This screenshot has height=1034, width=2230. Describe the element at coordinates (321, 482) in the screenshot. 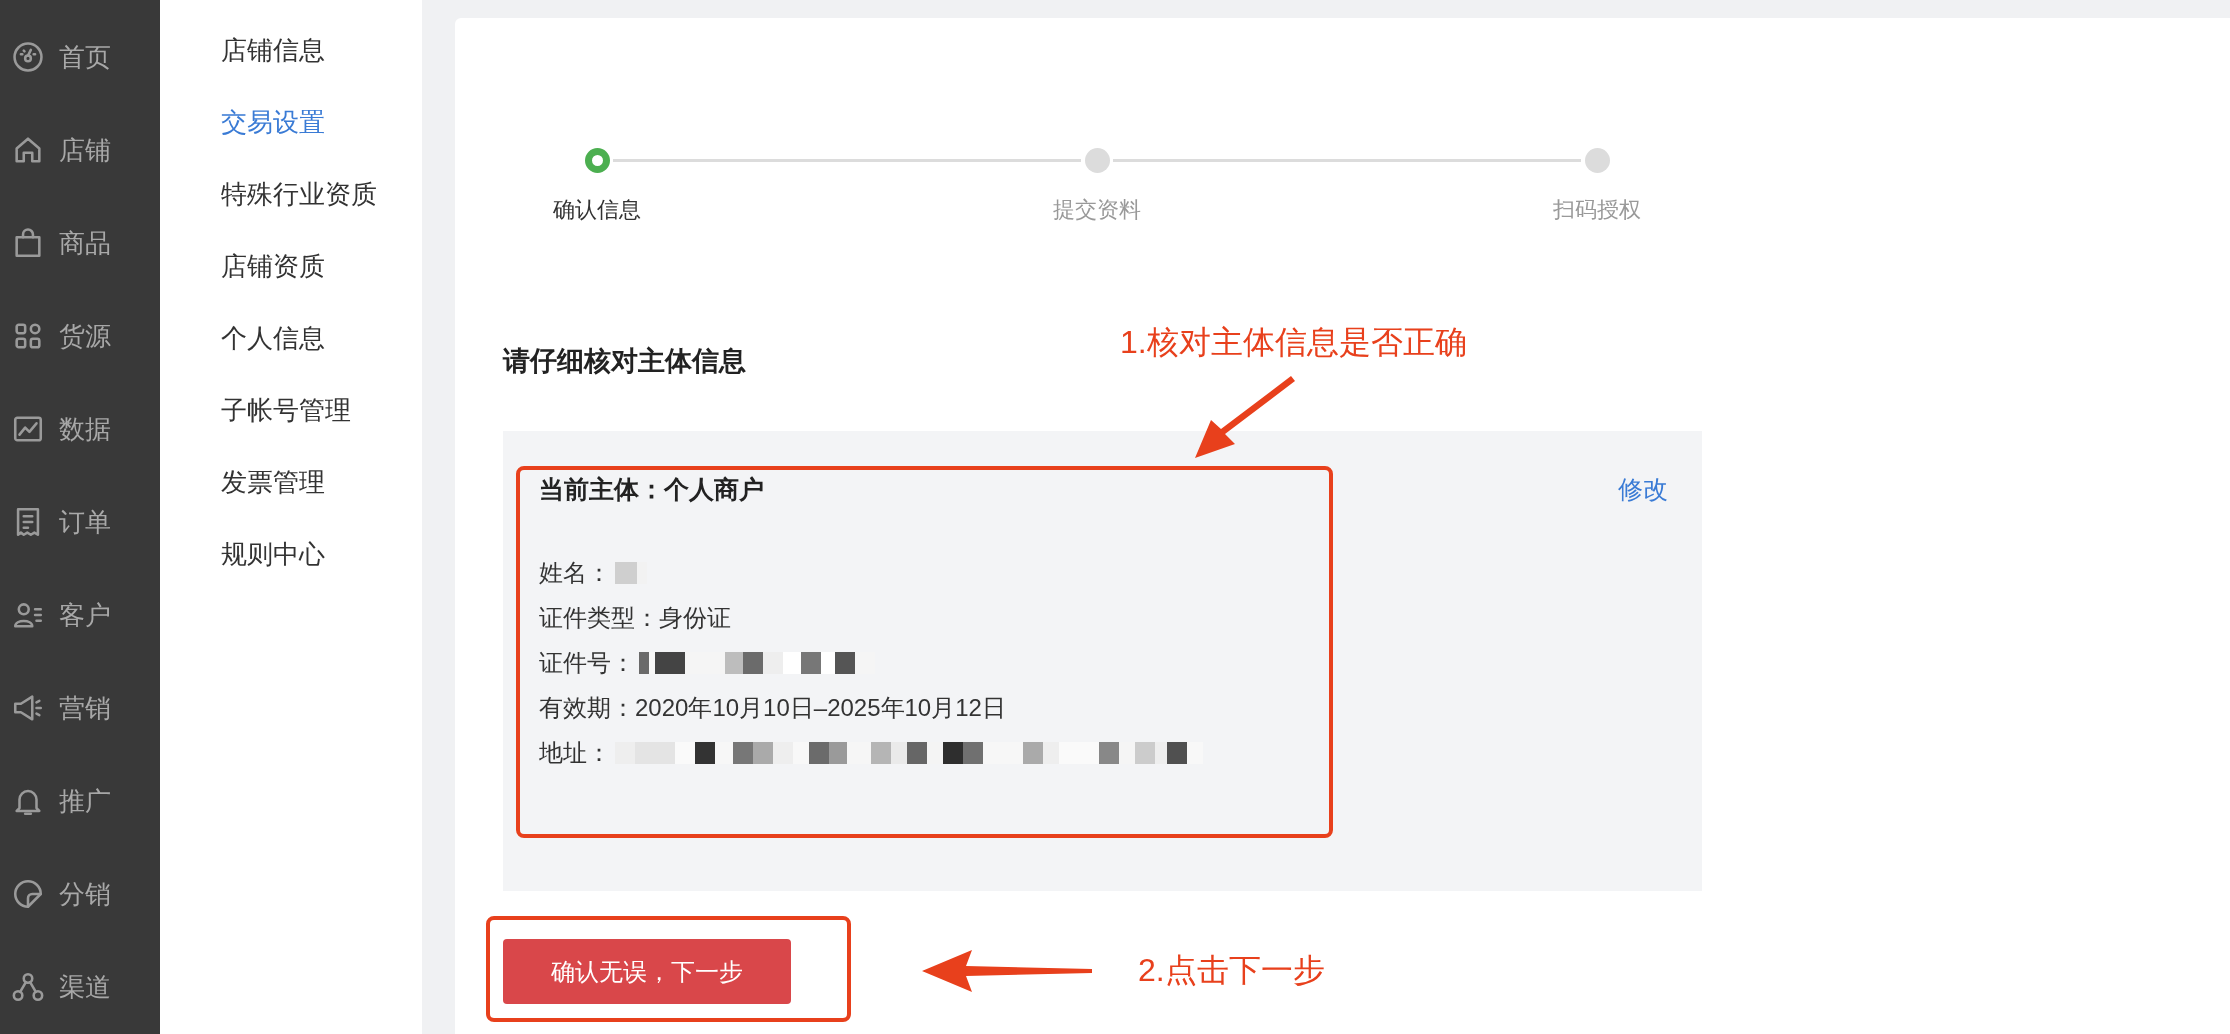

I see `submenu-item: 发票管理` at that location.